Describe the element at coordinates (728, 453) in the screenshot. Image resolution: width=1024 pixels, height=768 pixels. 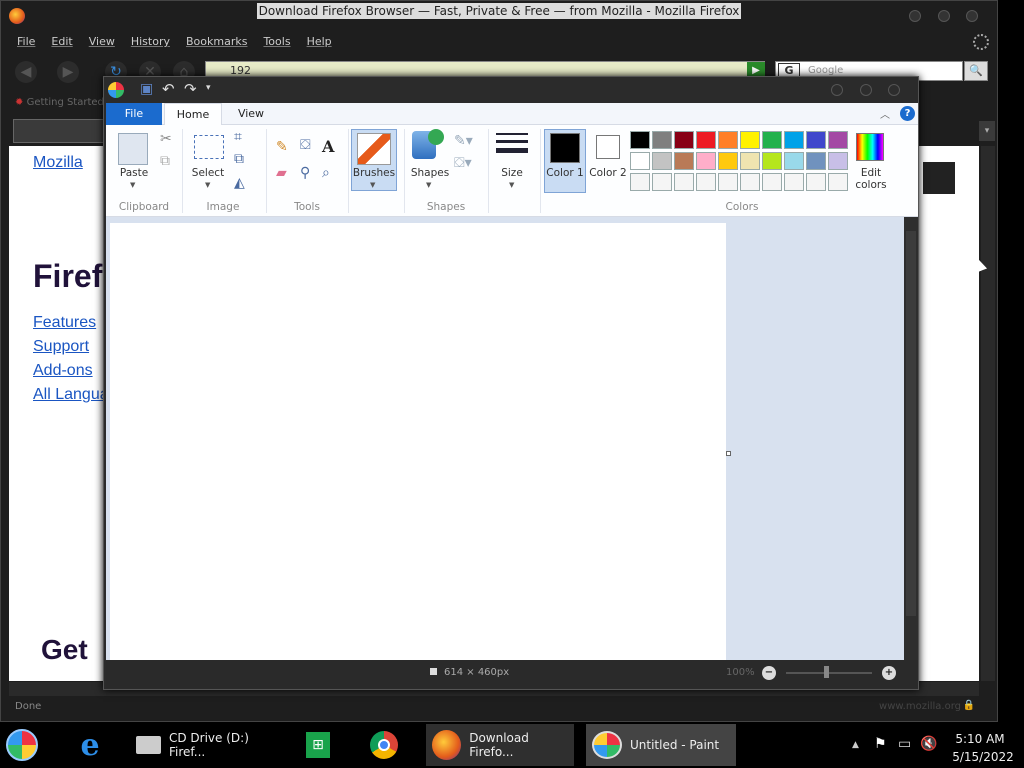
I see `resize-handle` at that location.